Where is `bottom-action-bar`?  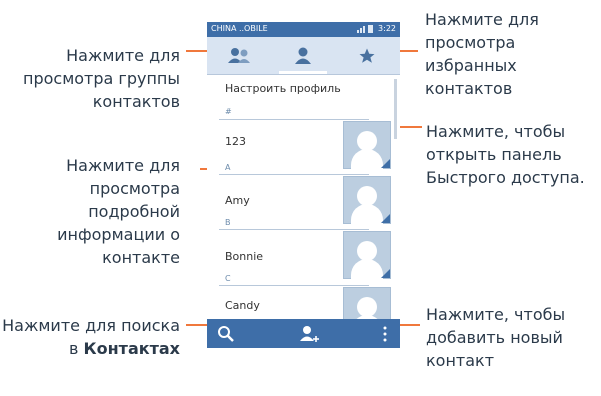
bottom-action-bar is located at coordinates (303, 333).